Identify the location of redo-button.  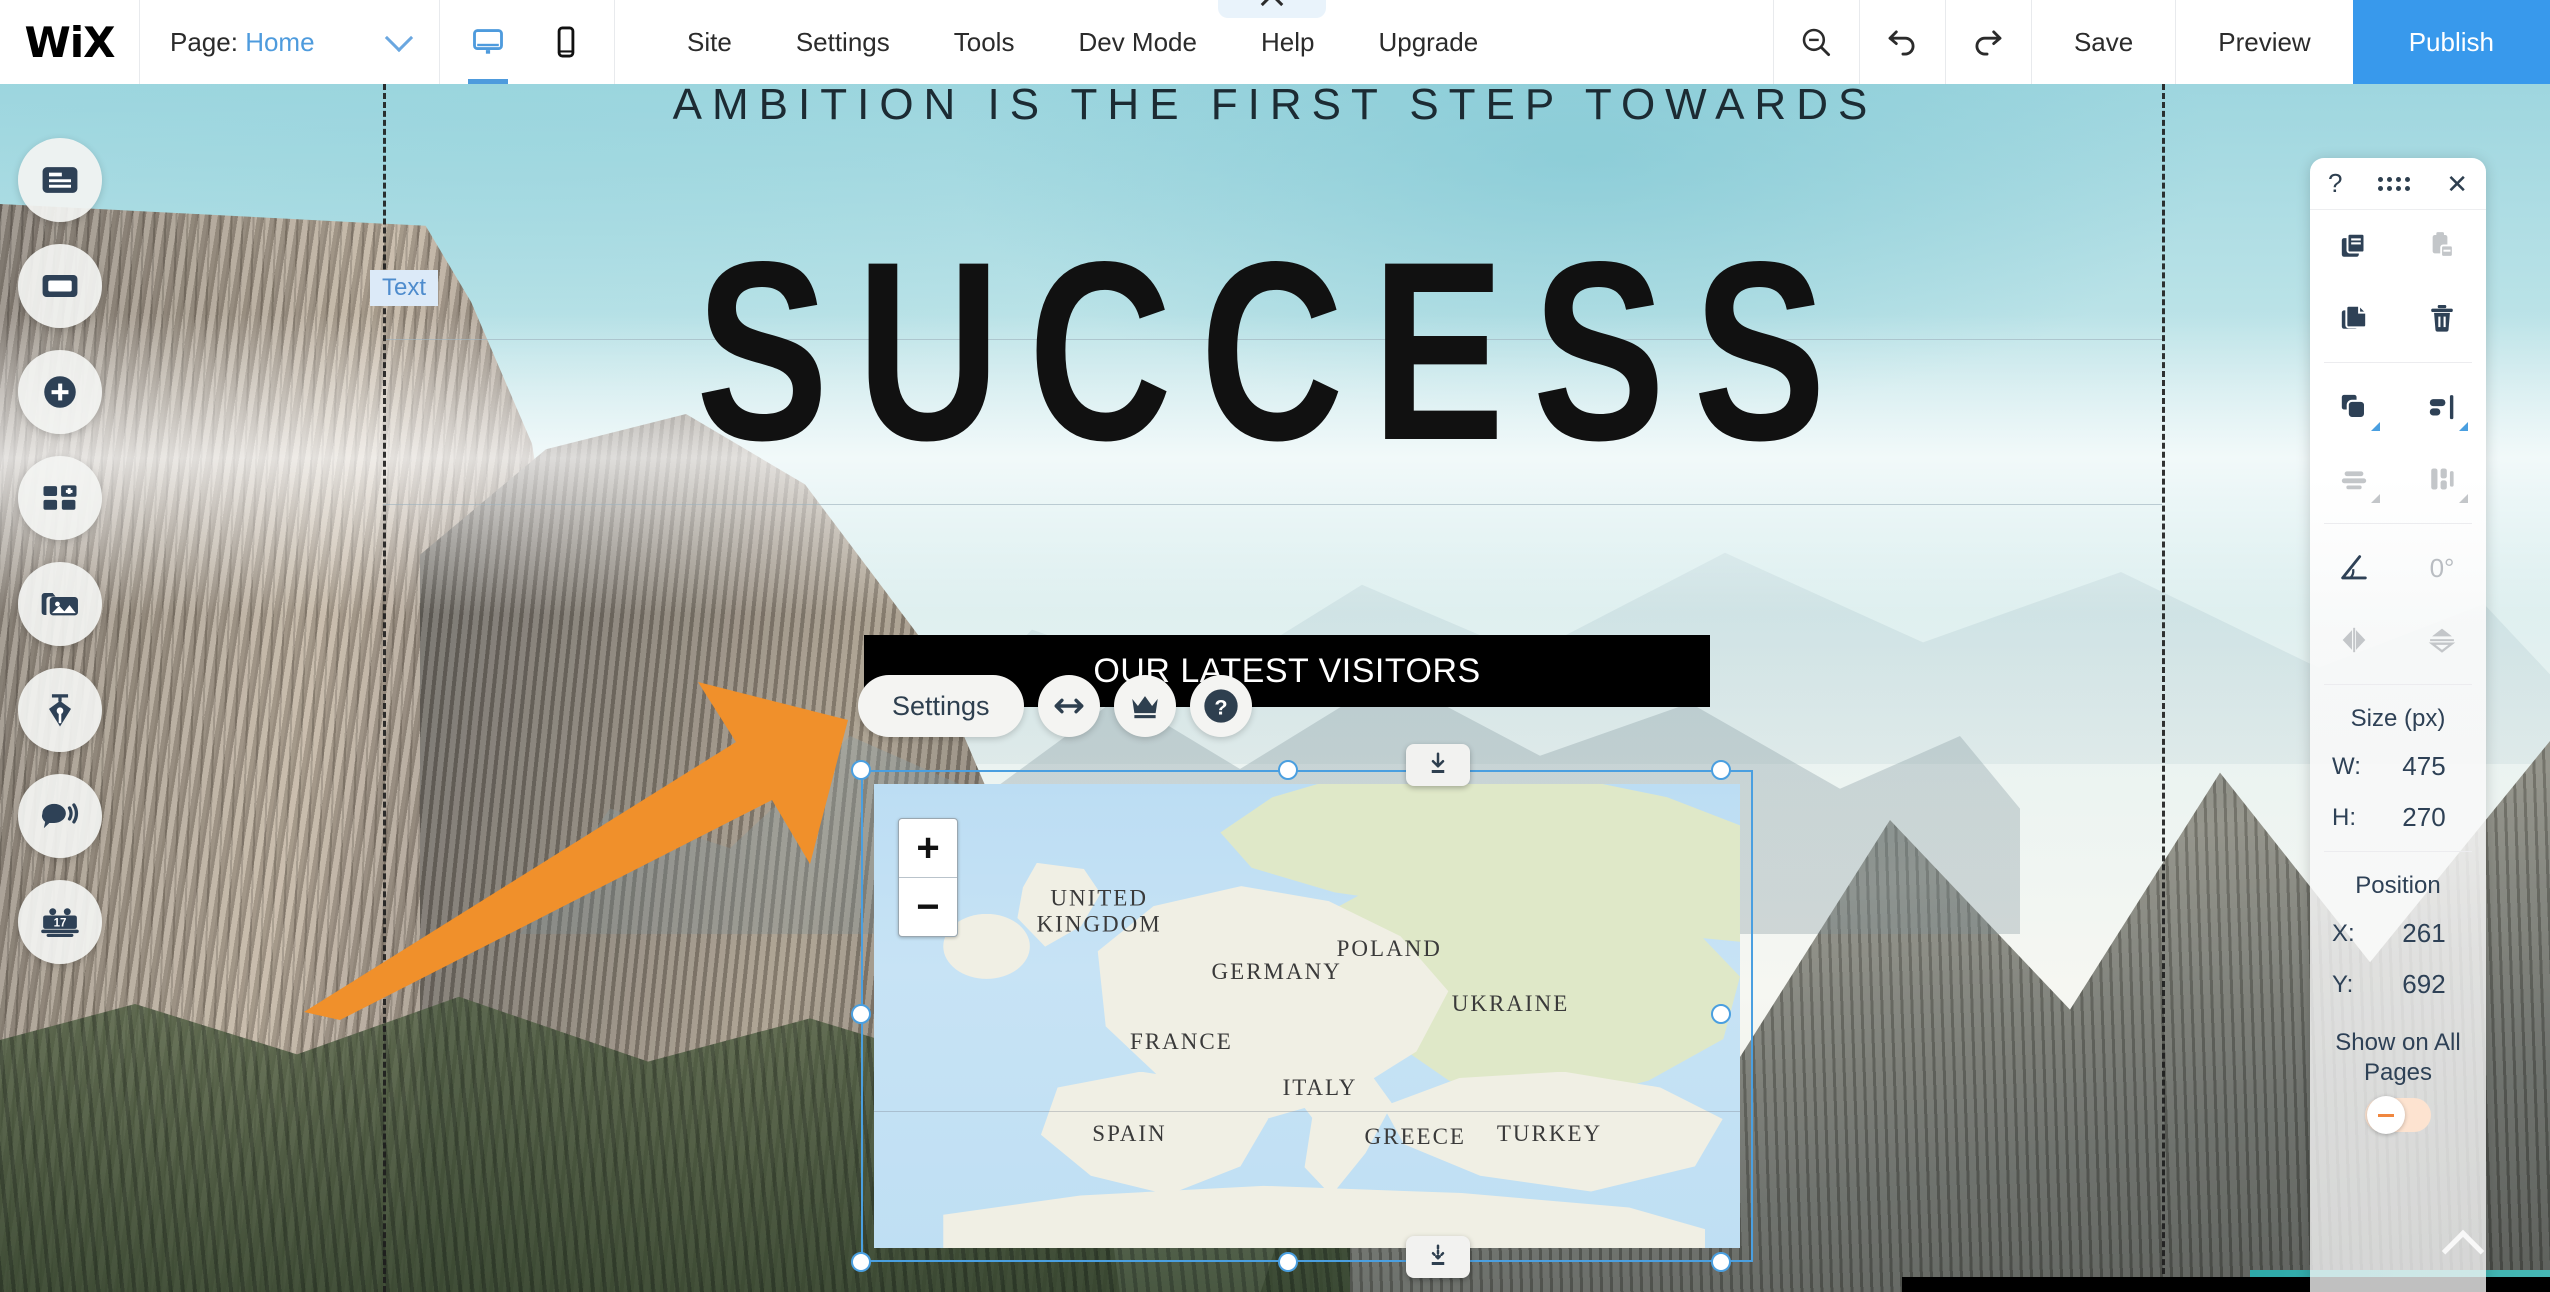
(1987, 42).